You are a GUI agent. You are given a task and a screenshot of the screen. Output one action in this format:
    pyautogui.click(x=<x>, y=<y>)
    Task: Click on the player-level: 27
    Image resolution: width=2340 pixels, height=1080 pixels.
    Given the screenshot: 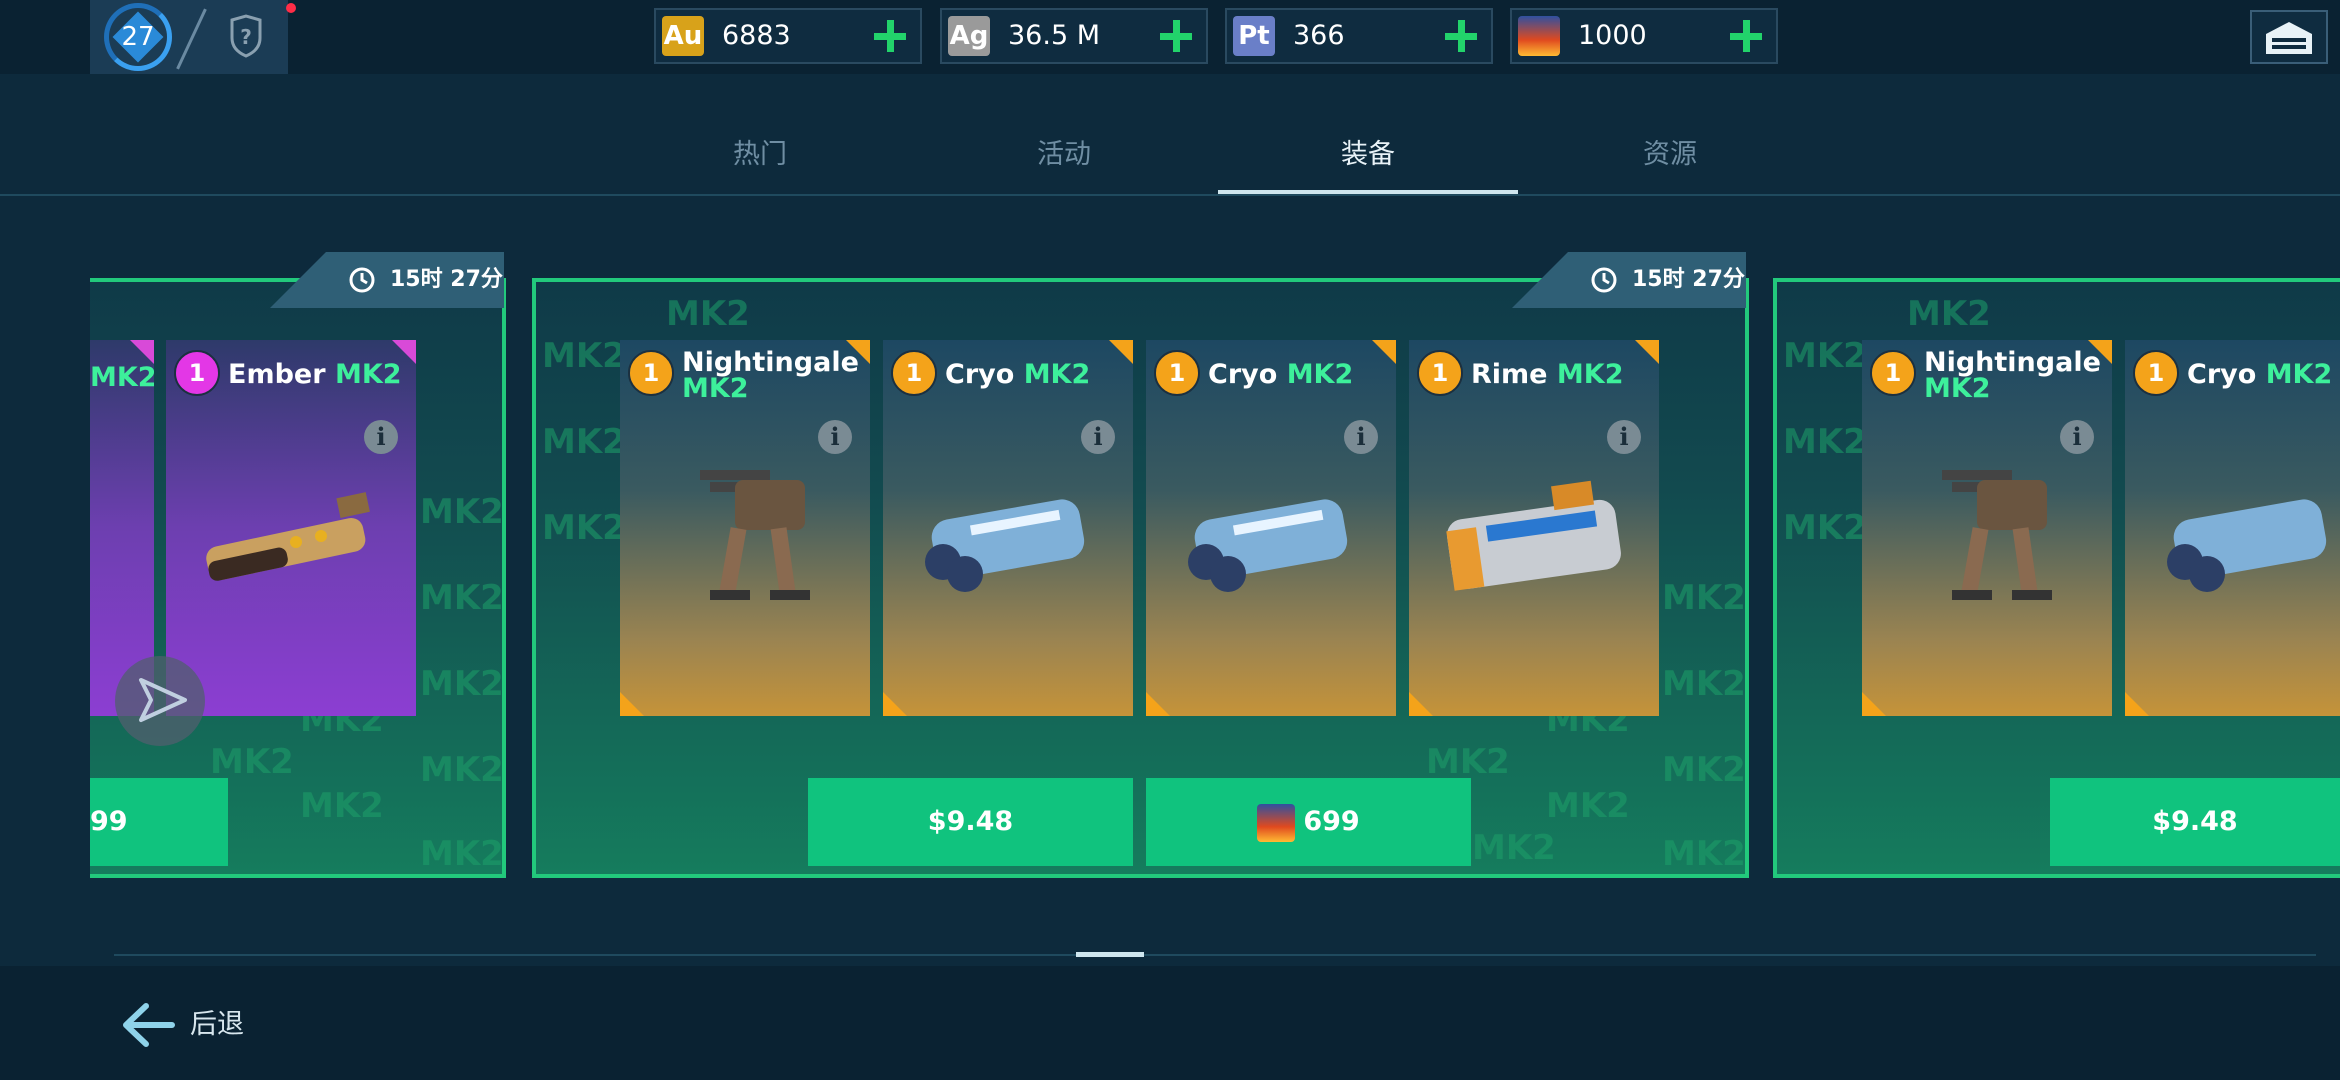 What is the action you would take?
    pyautogui.click(x=138, y=37)
    